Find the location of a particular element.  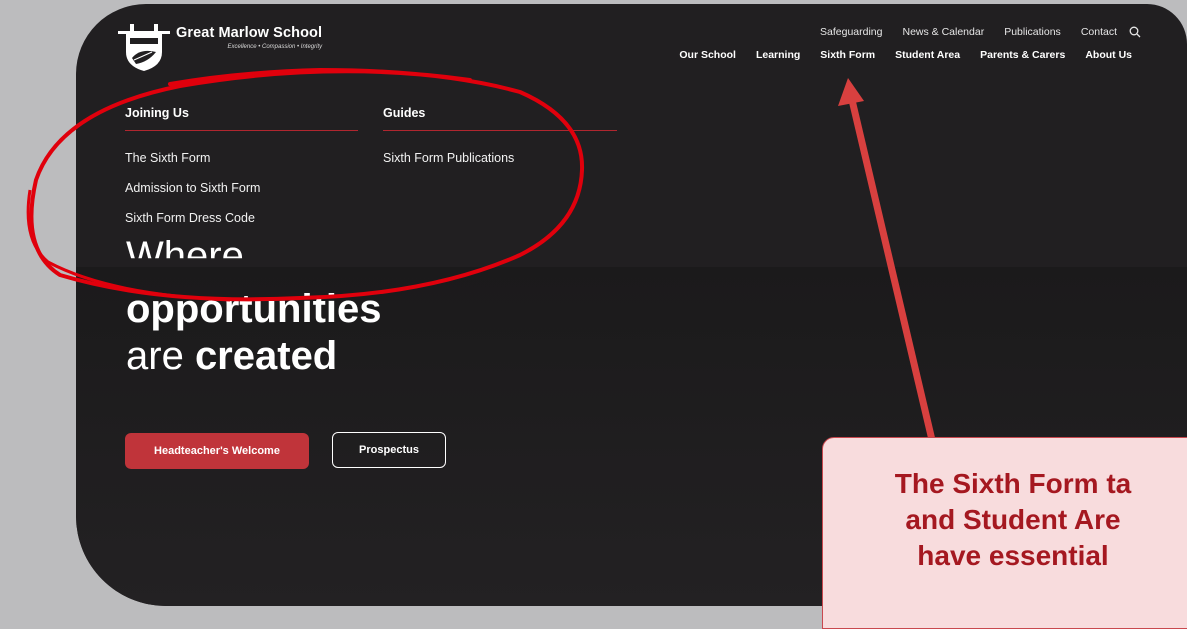

arrow-head is located at coordinates (851, 92).